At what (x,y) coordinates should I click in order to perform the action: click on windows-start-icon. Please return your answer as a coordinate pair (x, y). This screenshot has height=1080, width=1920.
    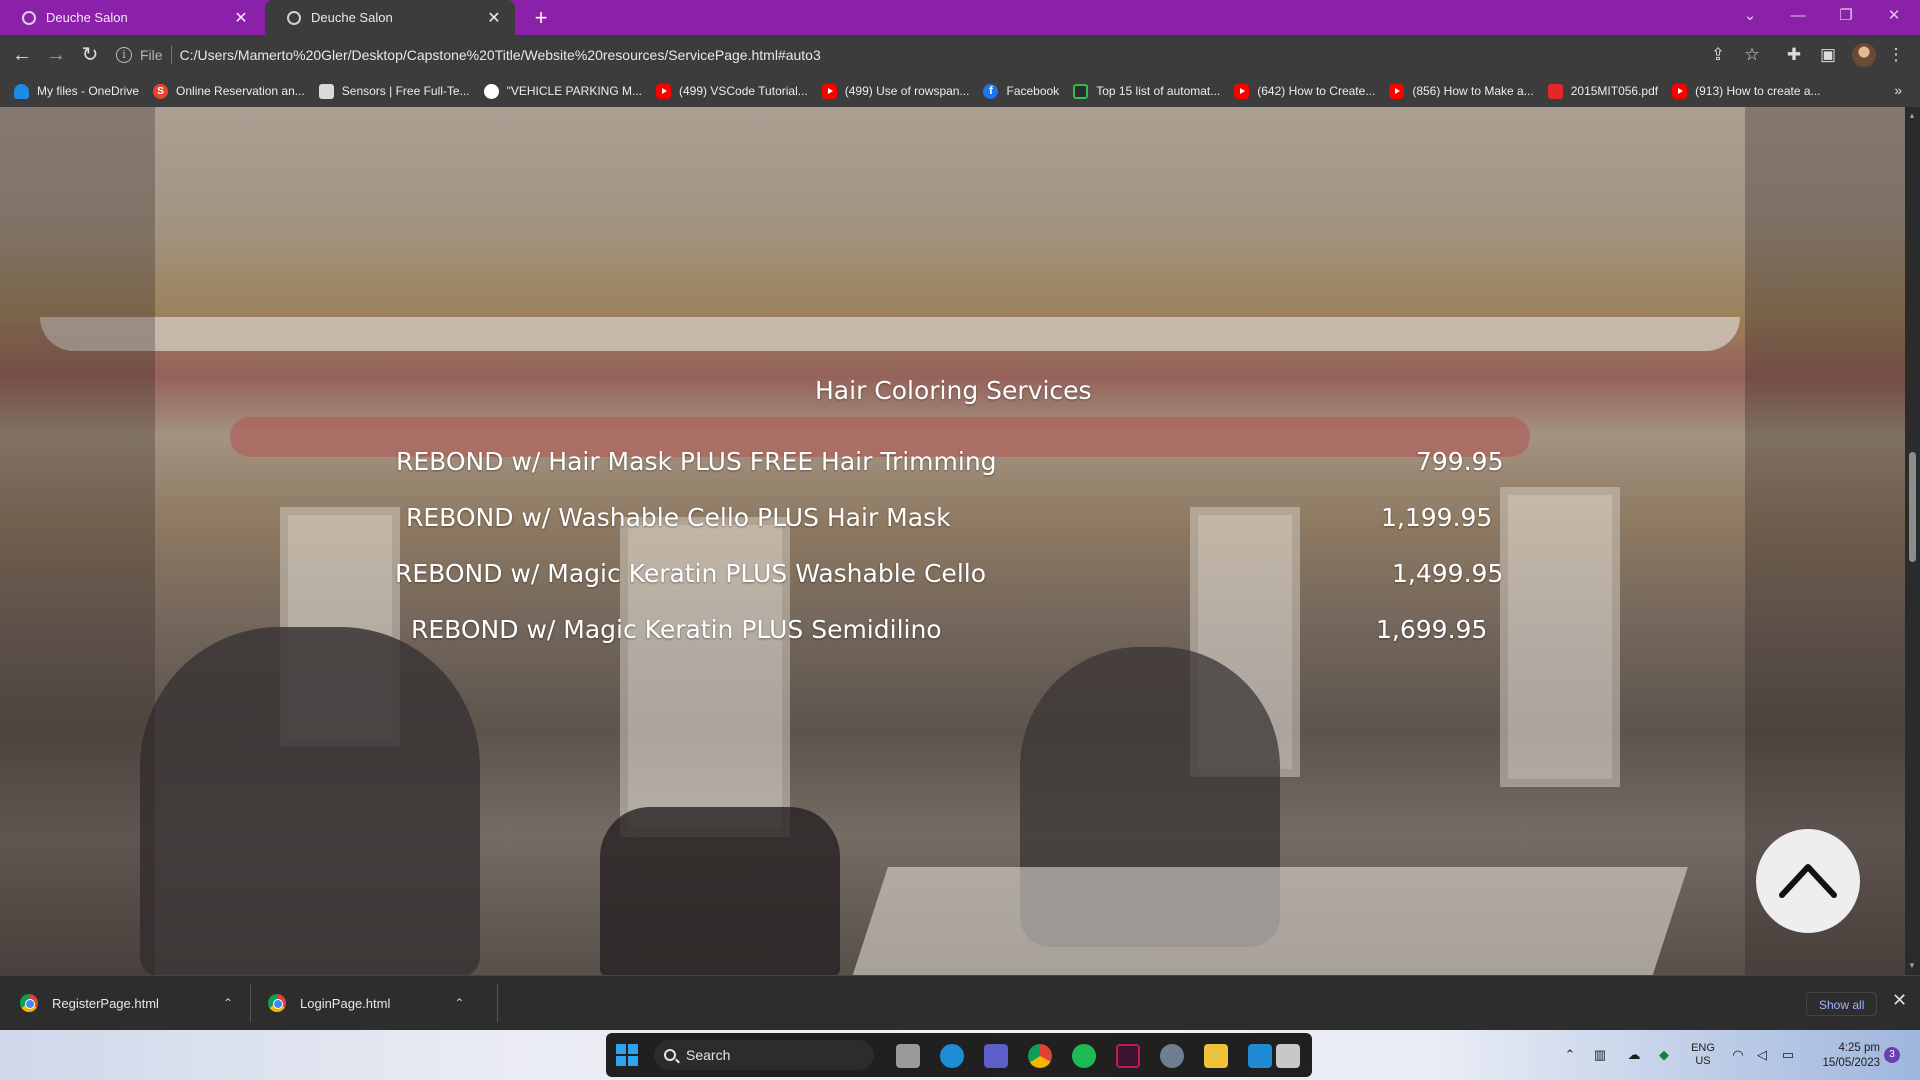
    Looking at the image, I should click on (628, 1056).